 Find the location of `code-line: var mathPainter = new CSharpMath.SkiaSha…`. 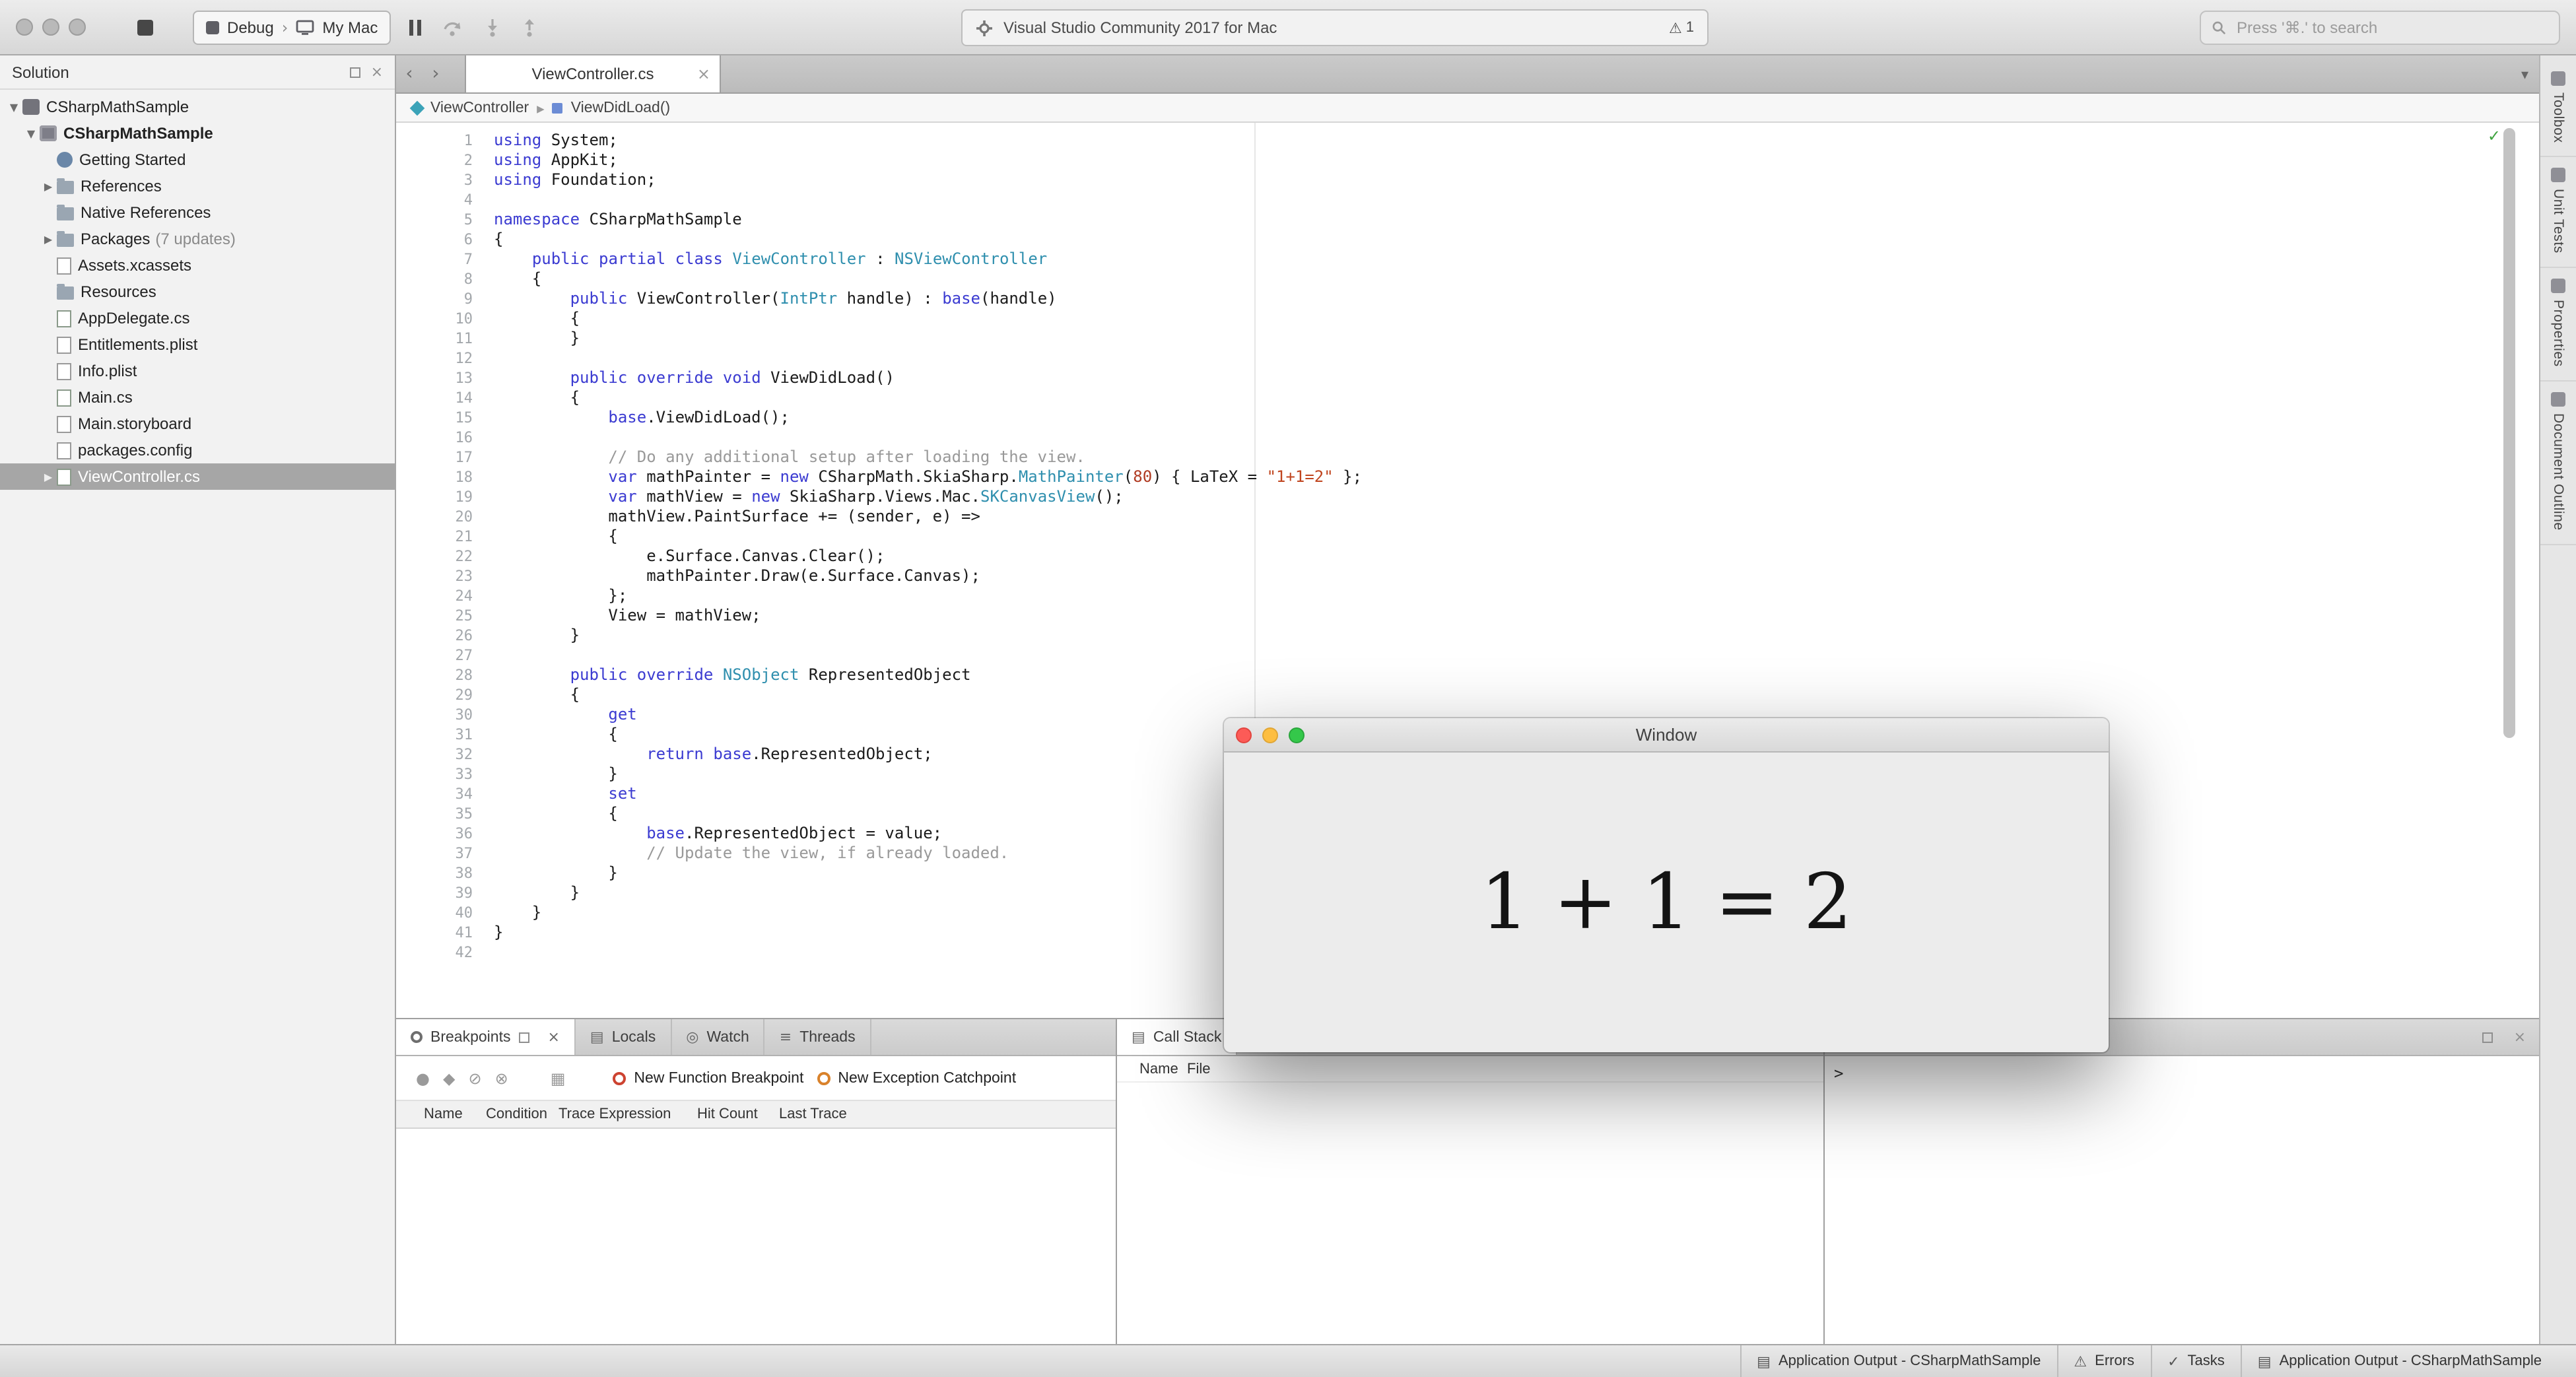

code-line: var mathPainter = new CSharpMath.SkiaSha… is located at coordinates (1490, 477).